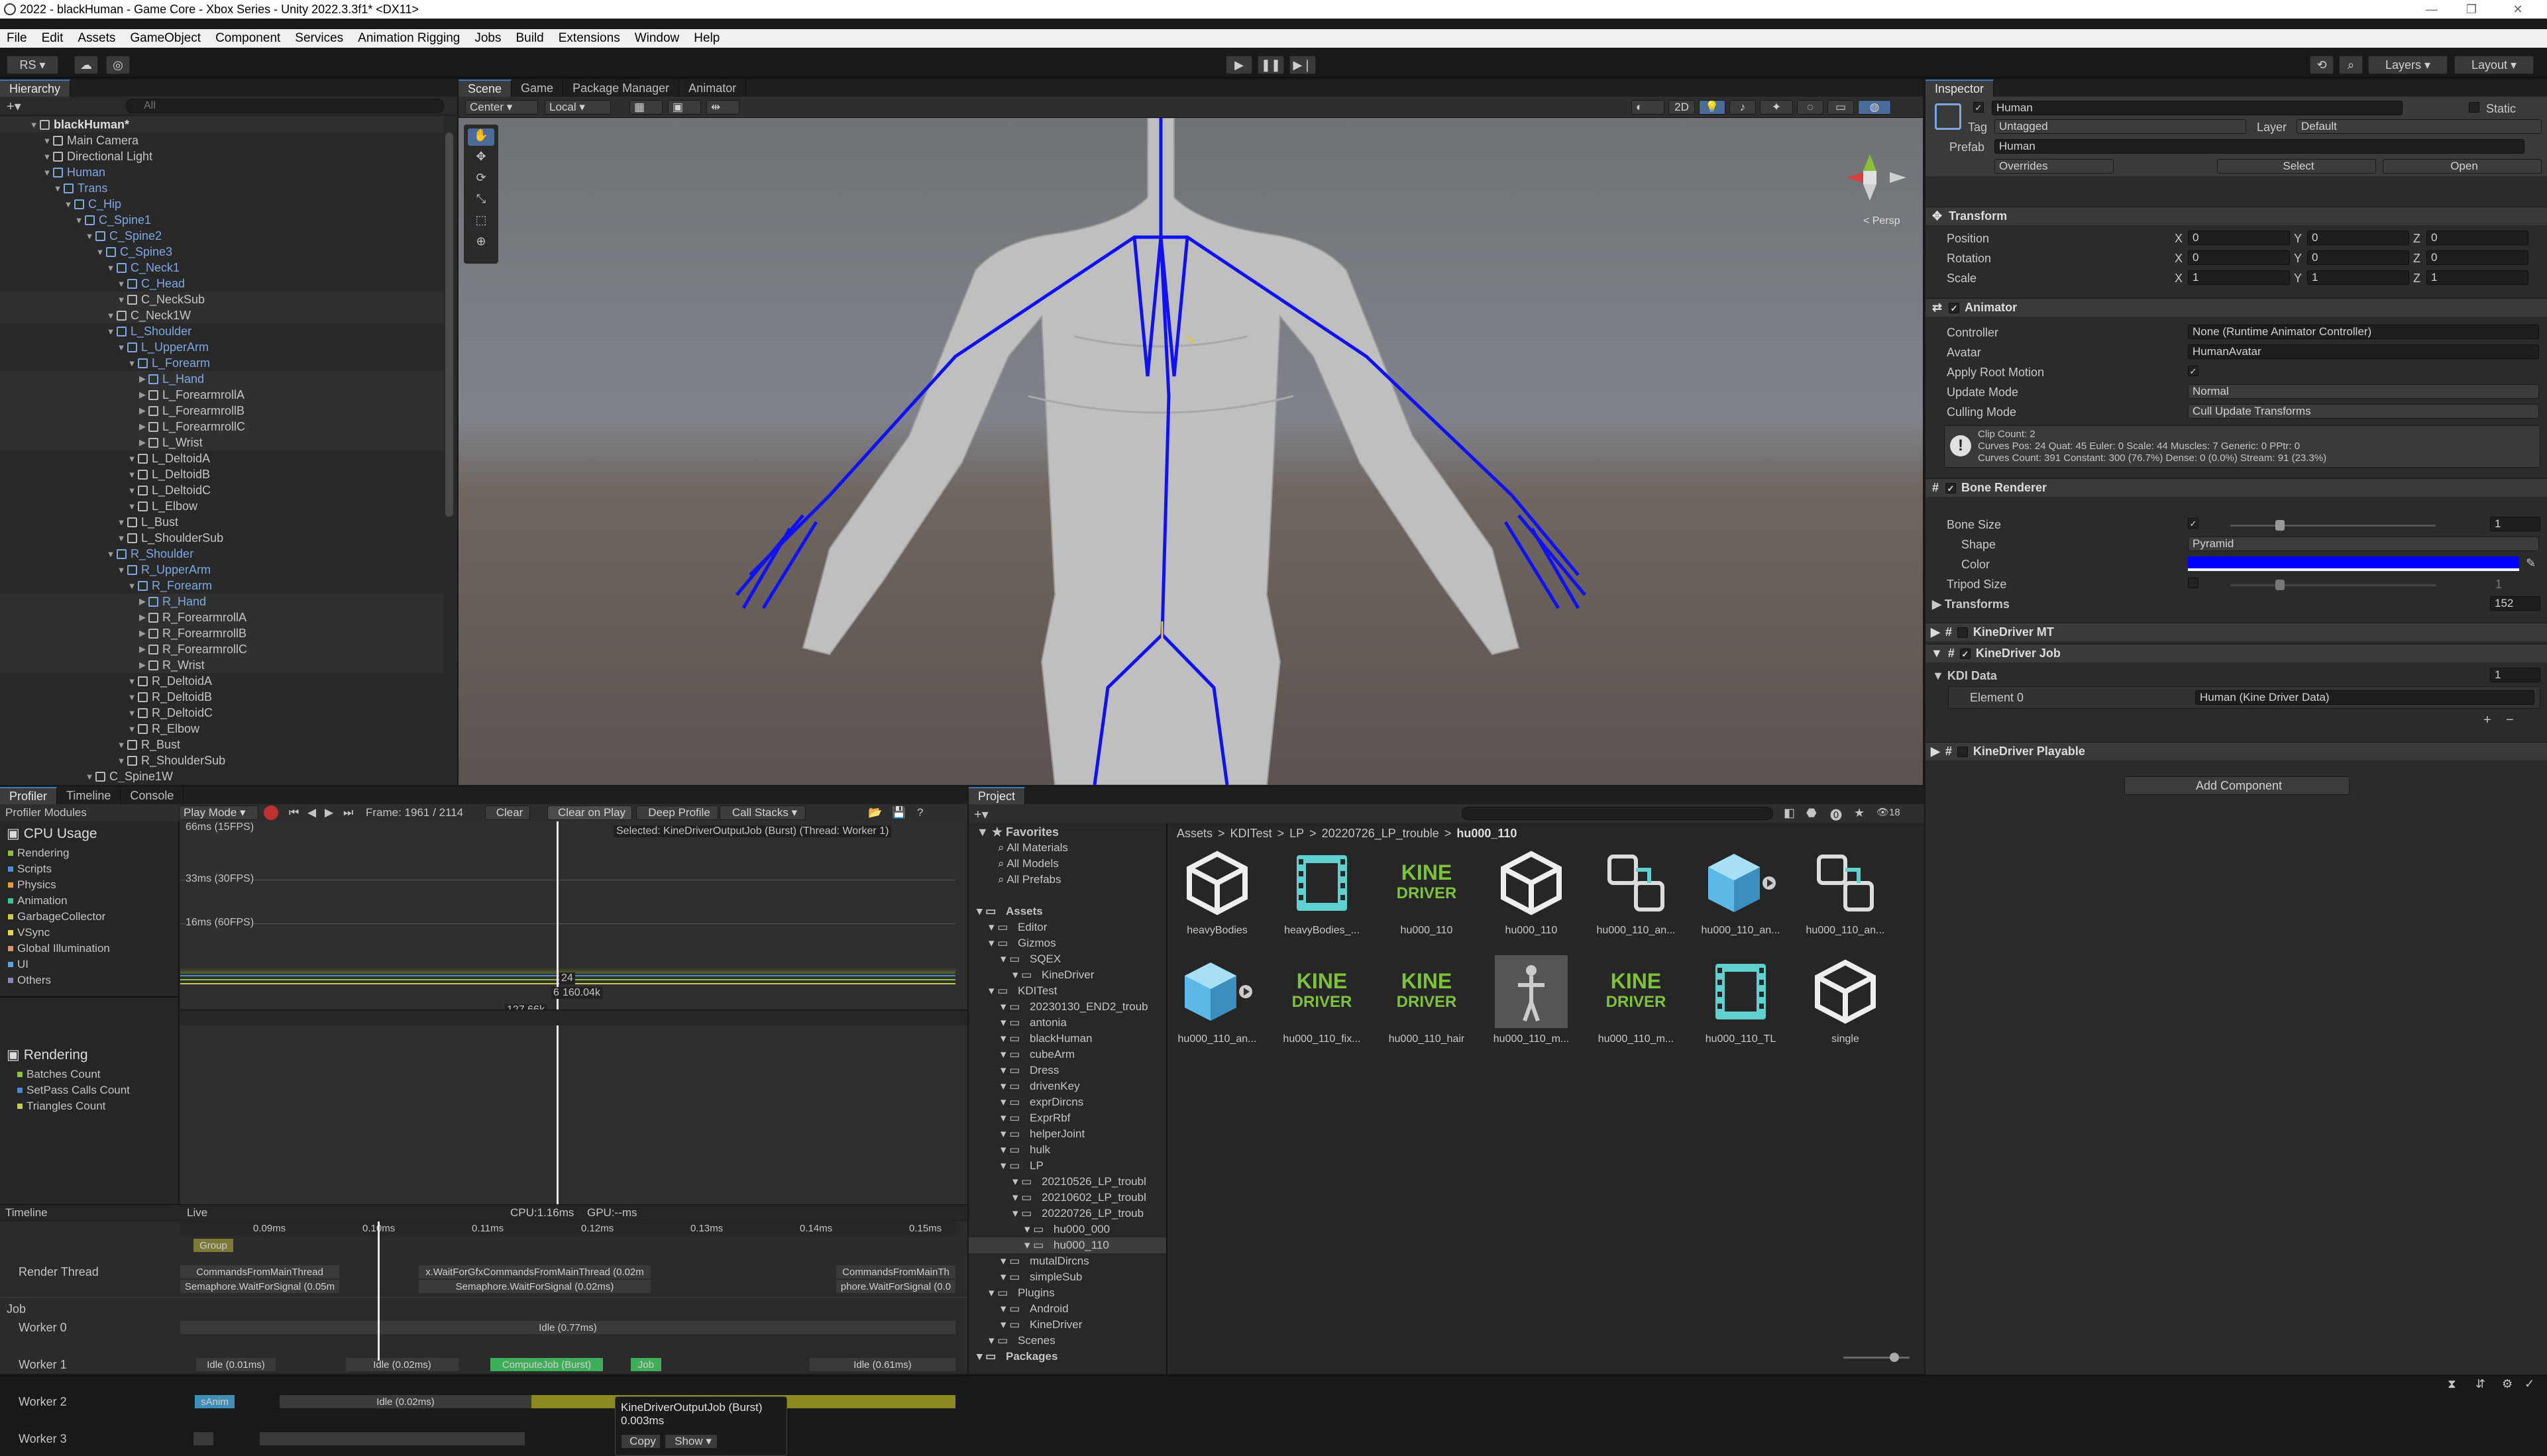 This screenshot has height=1456, width=2547. Describe the element at coordinates (2239, 257) in the screenshot. I see `rotation-x-field: 0` at that location.